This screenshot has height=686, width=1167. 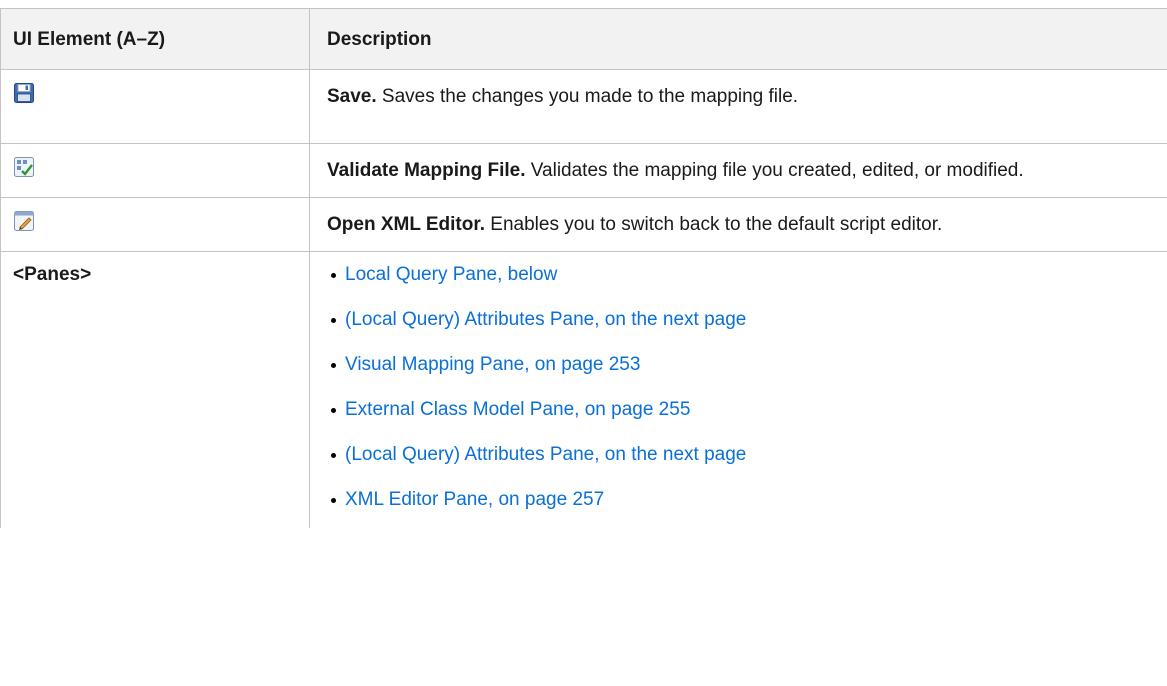 What do you see at coordinates (474, 499) in the screenshot?
I see `pane-link: XML Editor Pane, on page 257` at bounding box center [474, 499].